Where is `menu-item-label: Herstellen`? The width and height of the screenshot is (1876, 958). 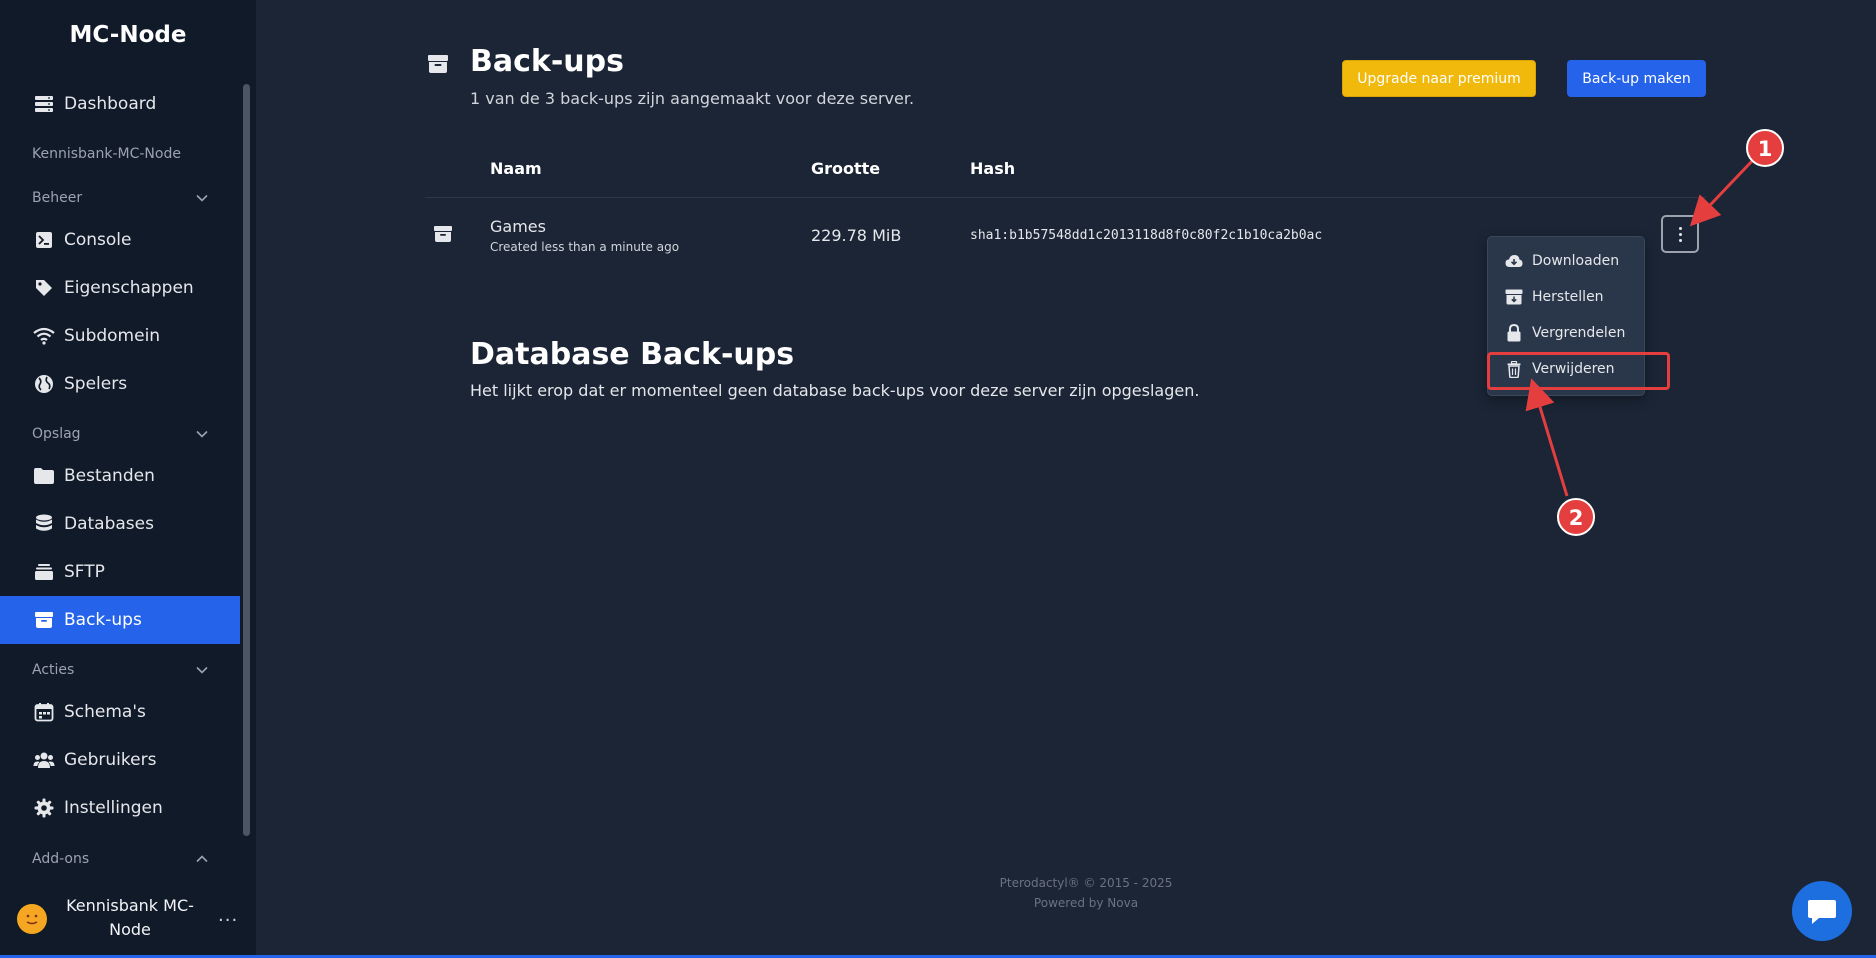
menu-item-label: Herstellen is located at coordinates (1568, 297).